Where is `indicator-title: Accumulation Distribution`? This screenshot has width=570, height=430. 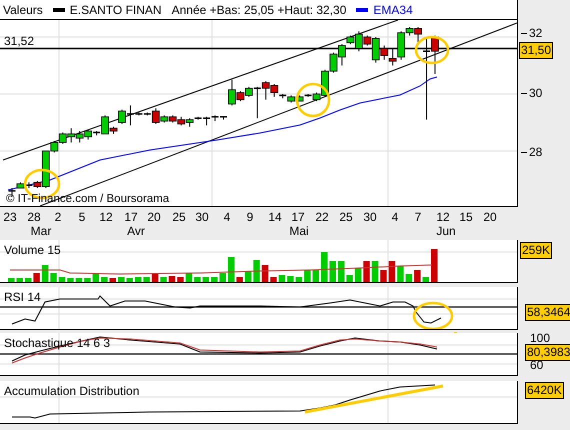
indicator-title: Accumulation Distribution is located at coordinates (72, 391).